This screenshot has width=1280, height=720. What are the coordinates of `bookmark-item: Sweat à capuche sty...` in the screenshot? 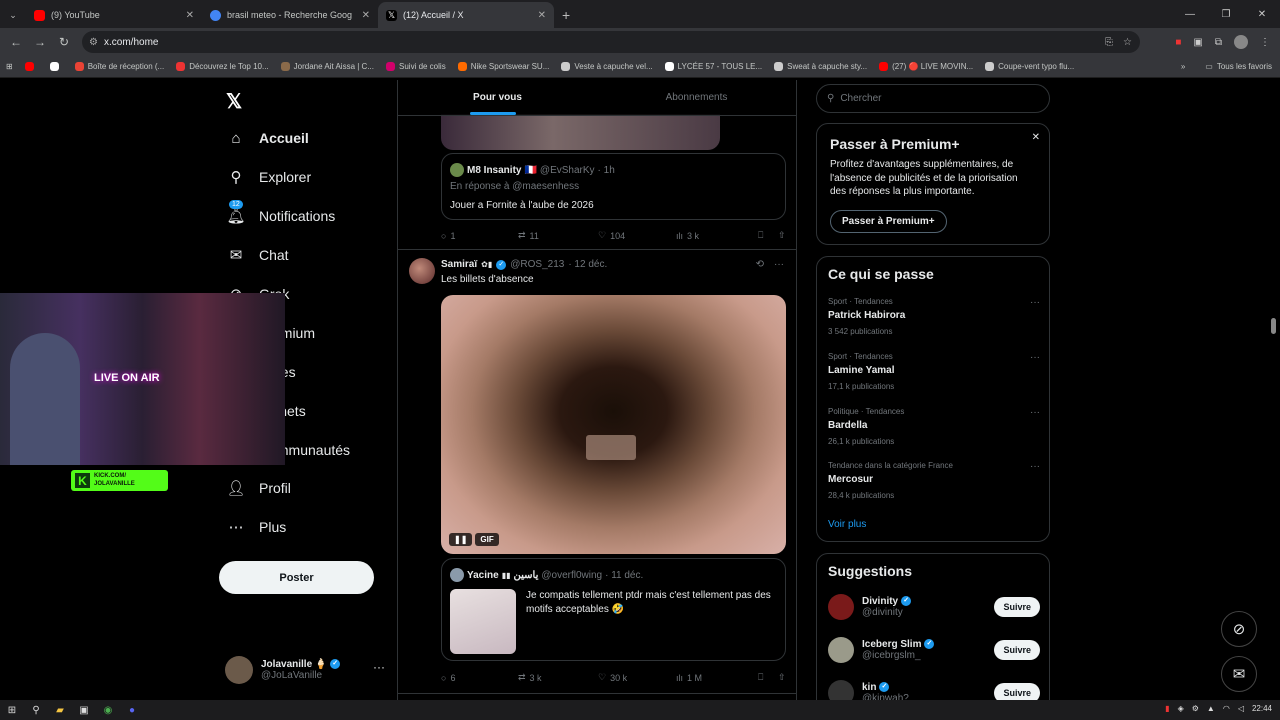 It's located at (820, 66).